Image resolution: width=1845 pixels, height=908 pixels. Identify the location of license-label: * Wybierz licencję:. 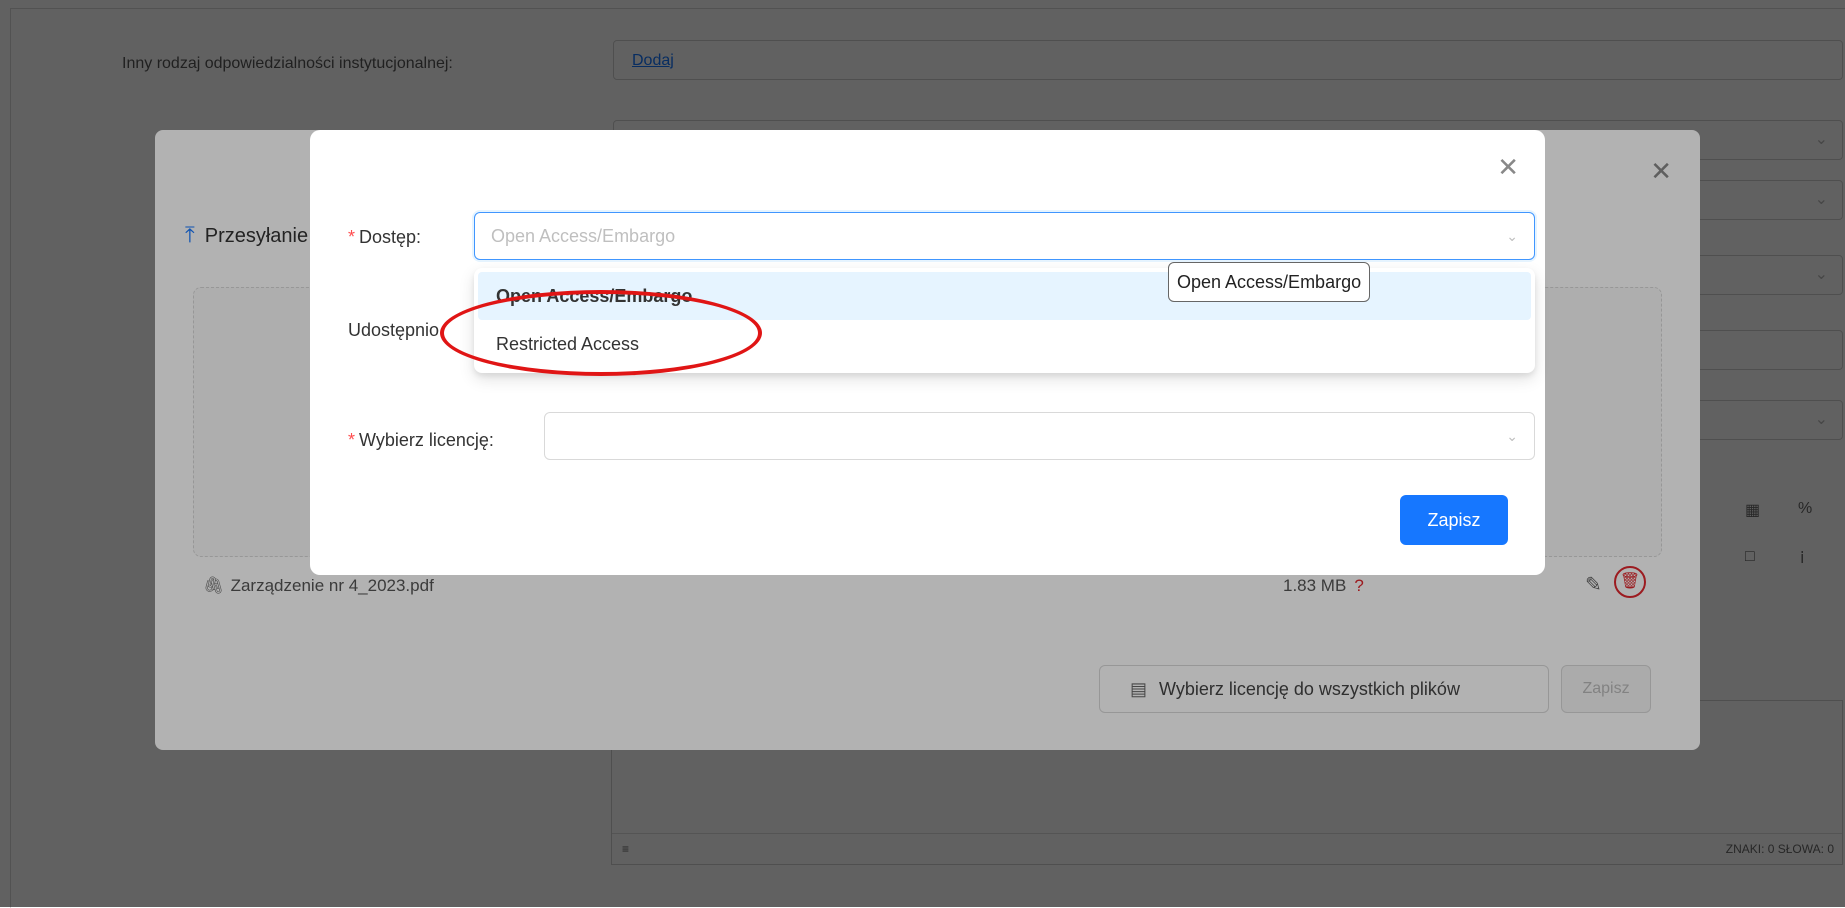
(421, 440).